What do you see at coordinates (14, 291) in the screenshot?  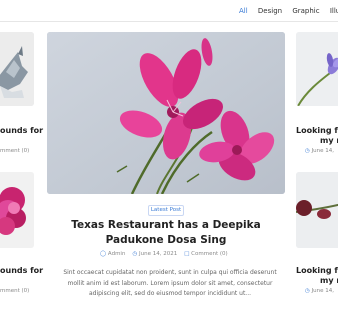 I see `left-card-2-comments: mment (0)` at bounding box center [14, 291].